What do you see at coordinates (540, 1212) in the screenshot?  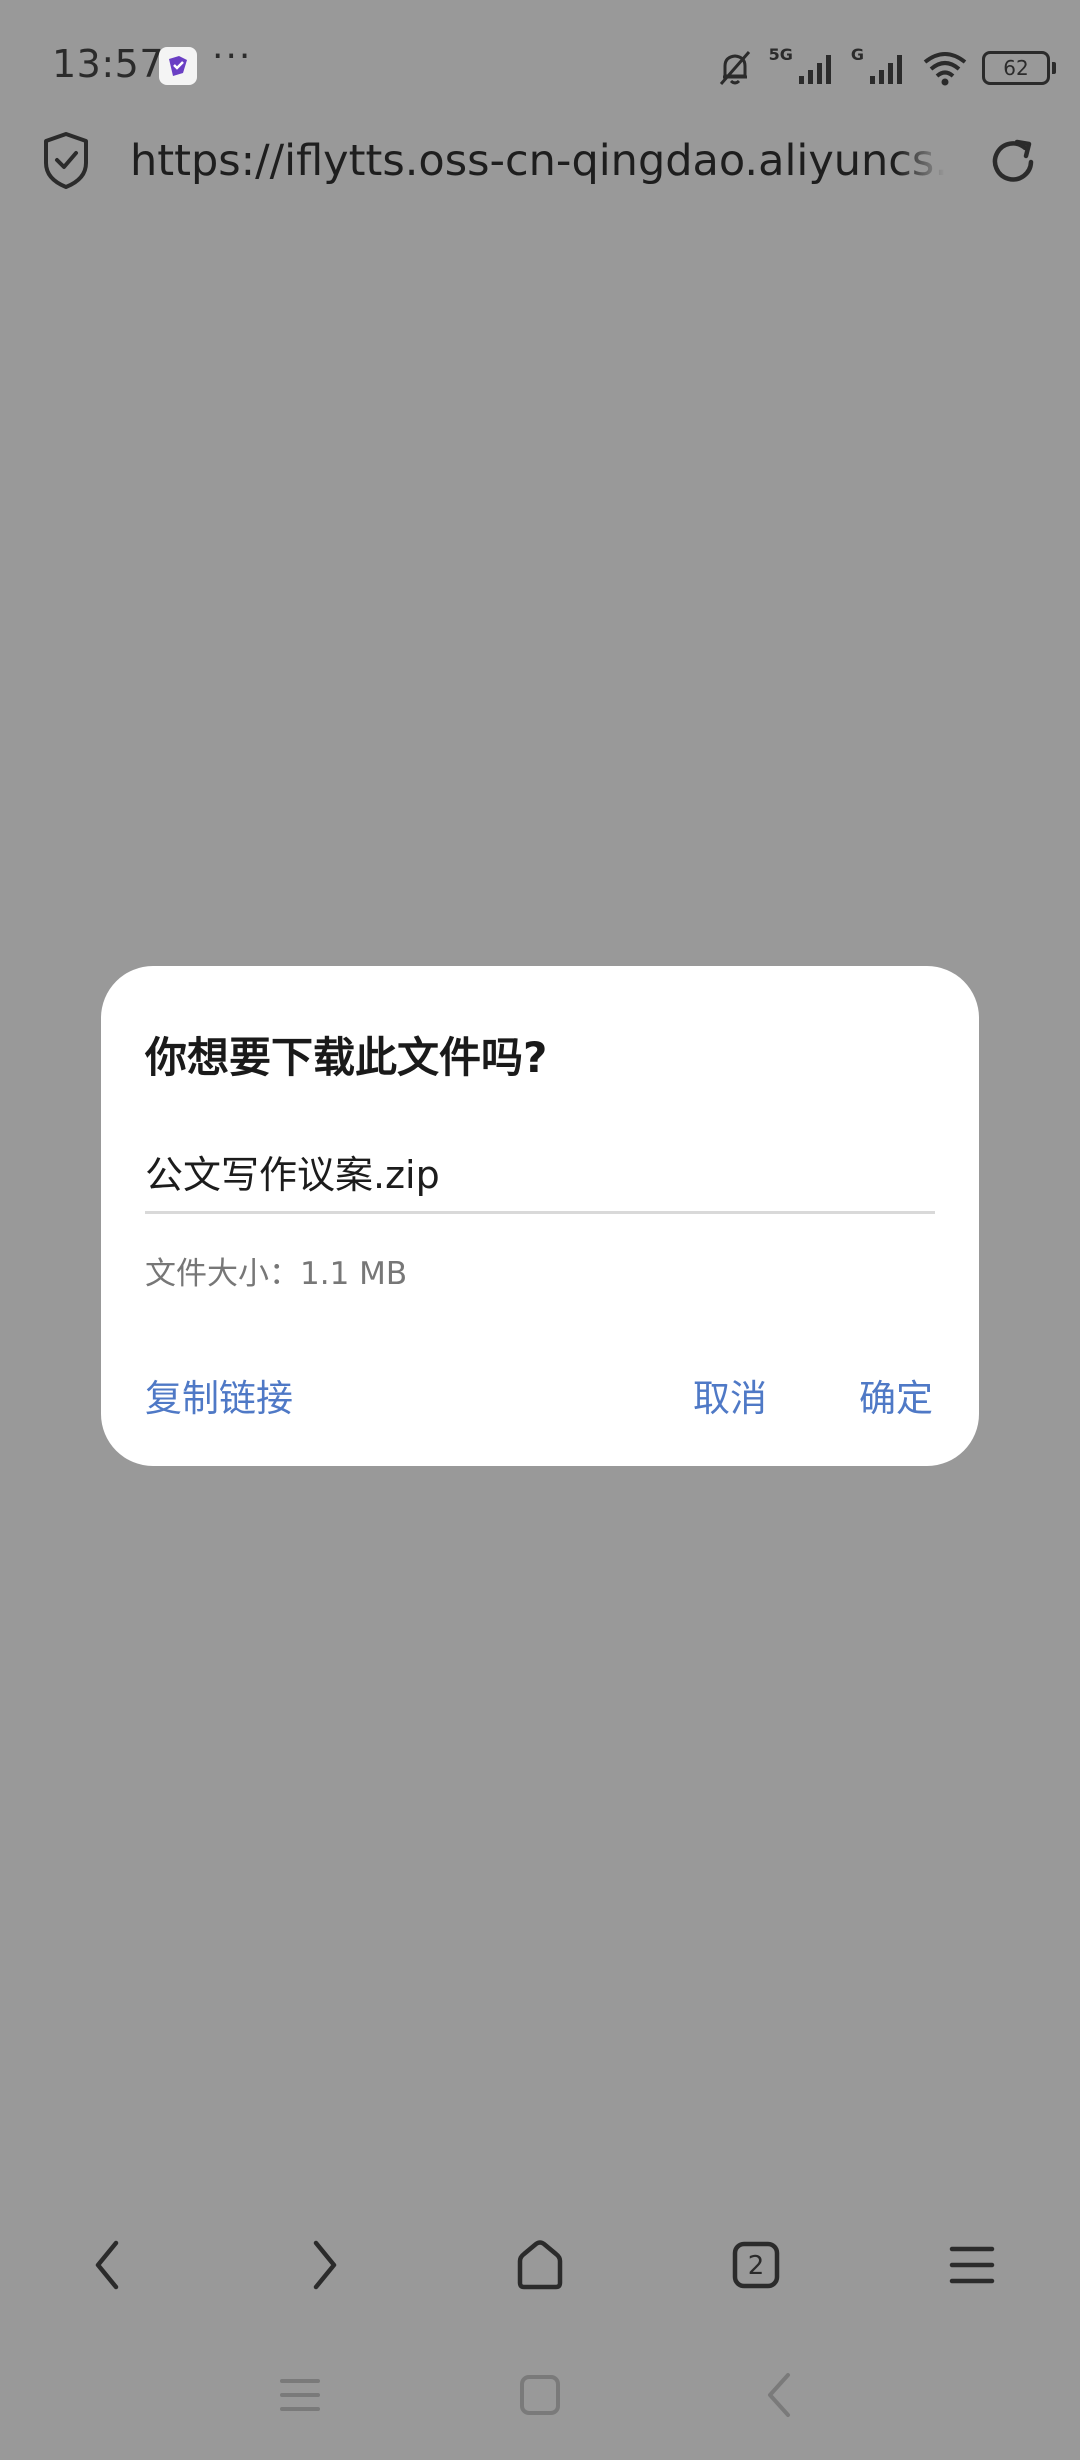 I see `filename-underline` at bounding box center [540, 1212].